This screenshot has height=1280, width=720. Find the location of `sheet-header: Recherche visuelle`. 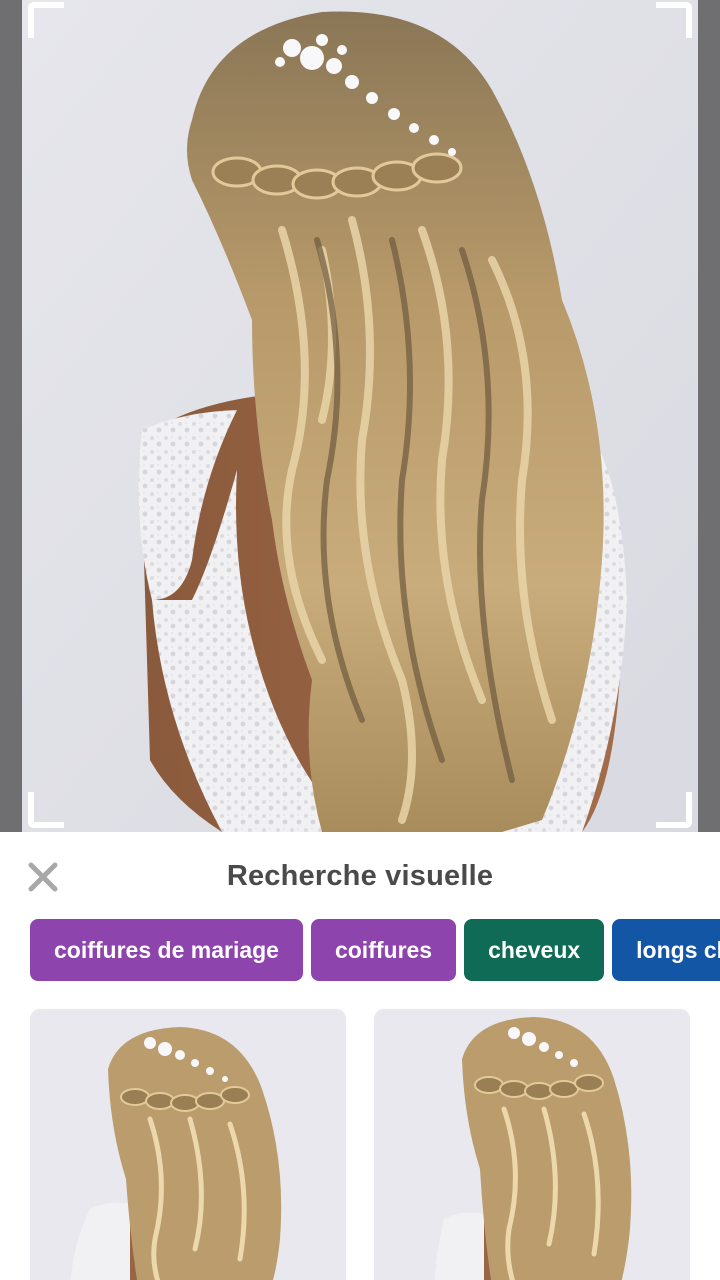

sheet-header: Recherche visuelle is located at coordinates (360, 876).